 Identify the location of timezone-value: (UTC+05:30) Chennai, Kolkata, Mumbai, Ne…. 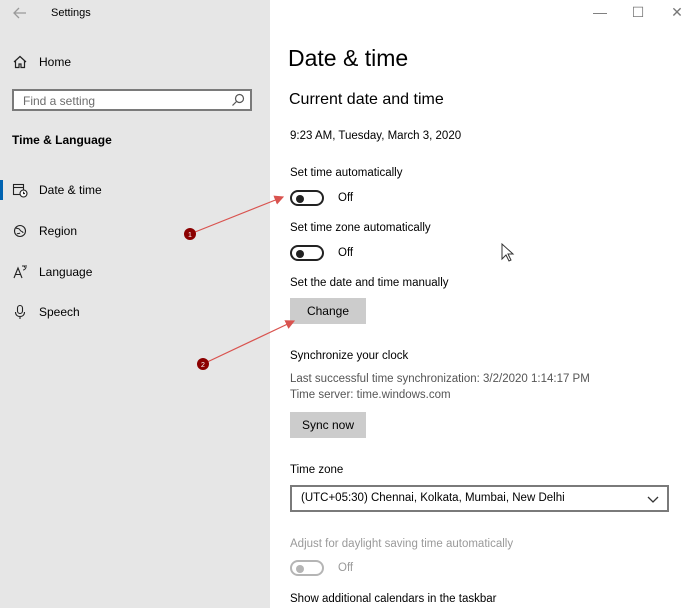
(433, 498).